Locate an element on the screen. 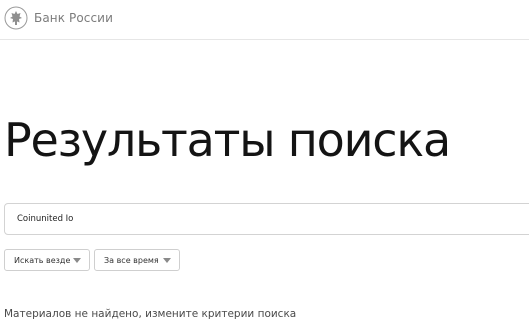  logo-link: Банк России is located at coordinates (58, 18).